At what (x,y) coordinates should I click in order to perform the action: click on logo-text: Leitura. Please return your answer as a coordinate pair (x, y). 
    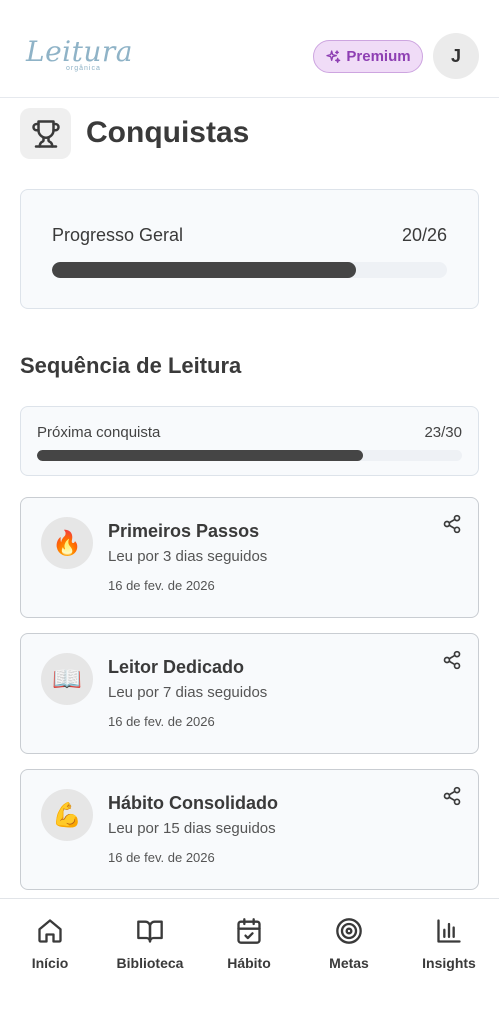
    Looking at the image, I should click on (79, 51).